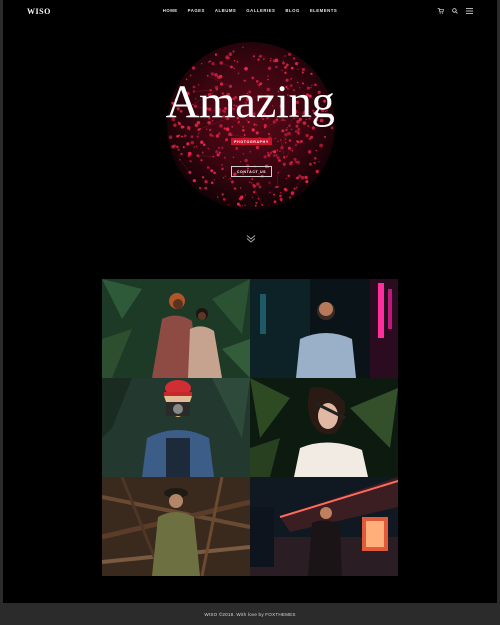 The width and height of the screenshot is (500, 625). What do you see at coordinates (251, 239) in the screenshot?
I see `scroll-down-icon` at bounding box center [251, 239].